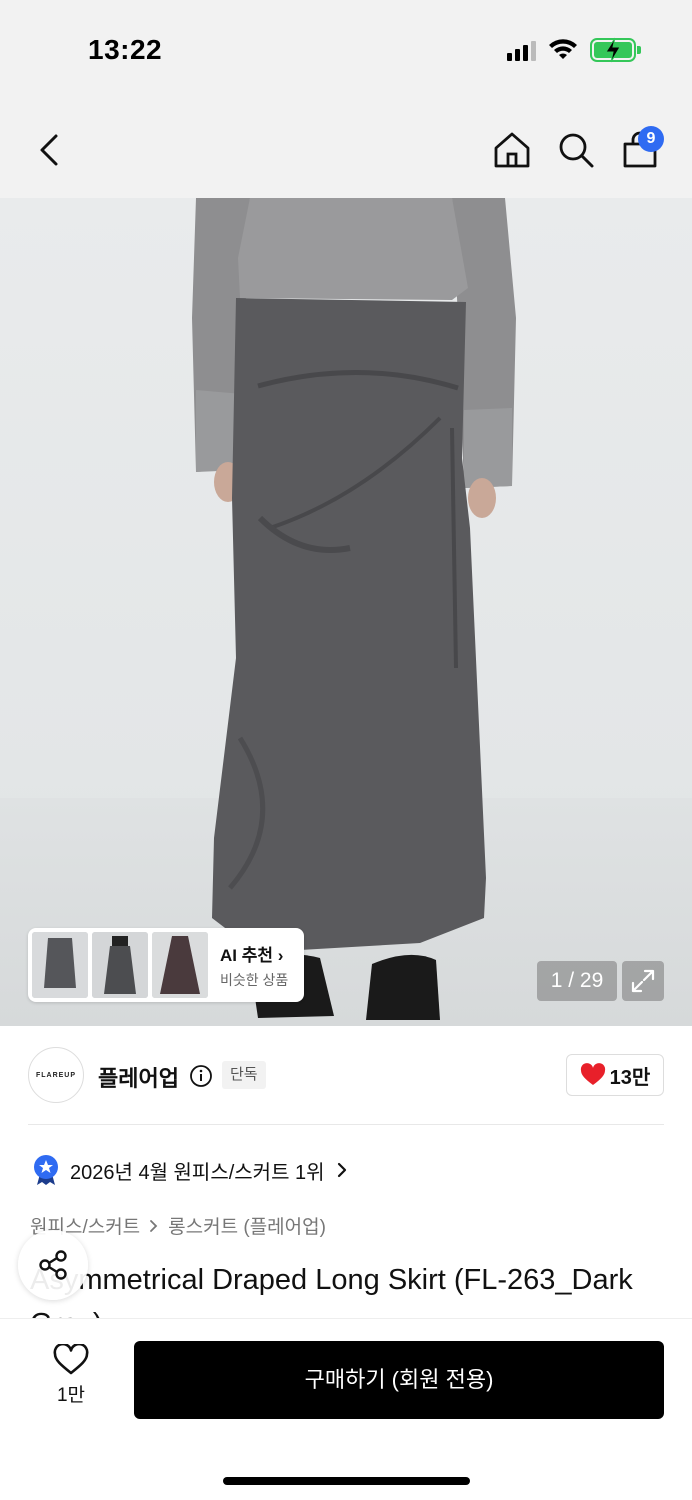 The height and width of the screenshot is (1500, 692). I want to click on expand-image-button, so click(643, 981).